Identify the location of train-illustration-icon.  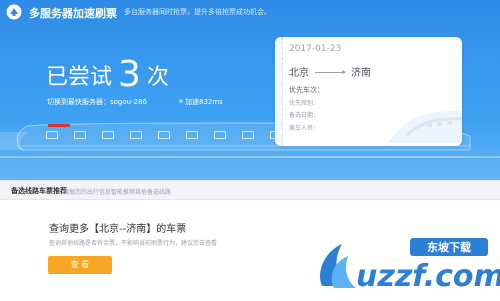
(424, 126).